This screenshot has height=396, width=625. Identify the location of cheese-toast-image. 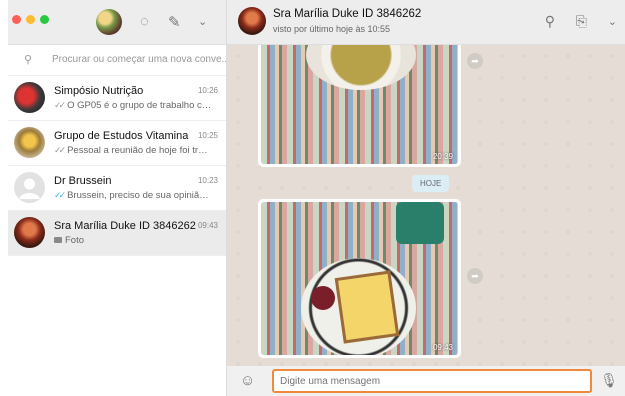
(367, 307).